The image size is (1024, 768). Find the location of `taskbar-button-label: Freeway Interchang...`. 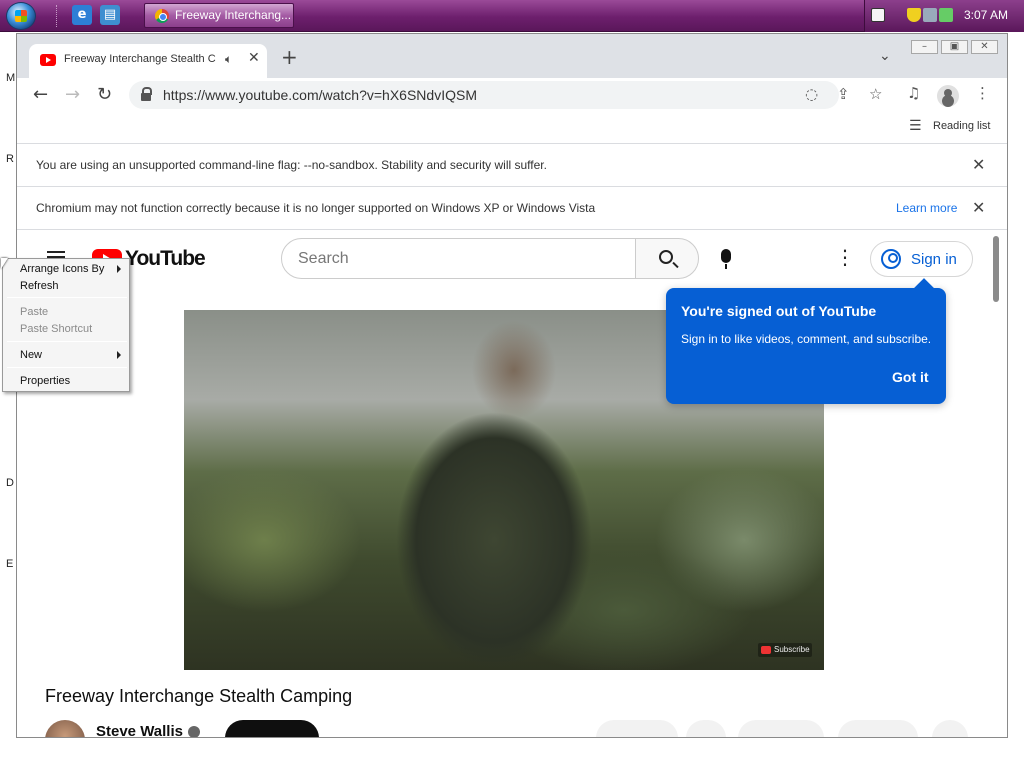

taskbar-button-label: Freeway Interchang... is located at coordinates (233, 15).